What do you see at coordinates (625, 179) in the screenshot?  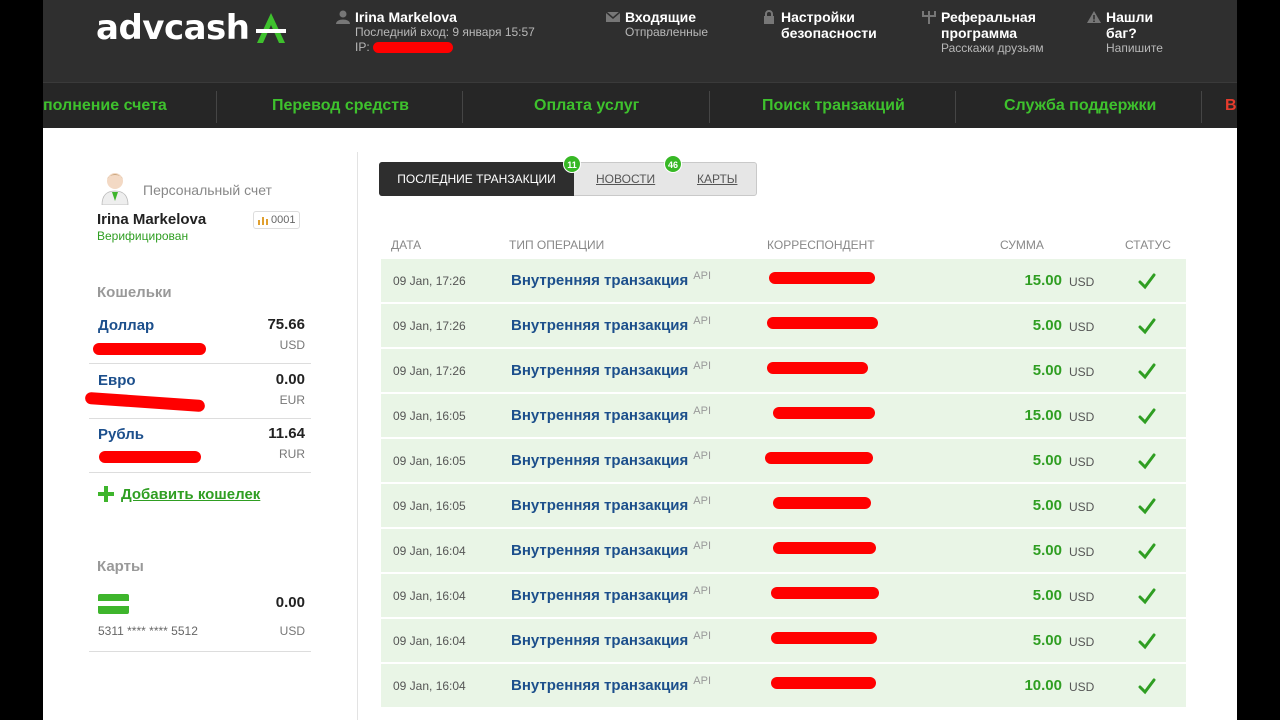 I see `tab-news: НОВОСТИ` at bounding box center [625, 179].